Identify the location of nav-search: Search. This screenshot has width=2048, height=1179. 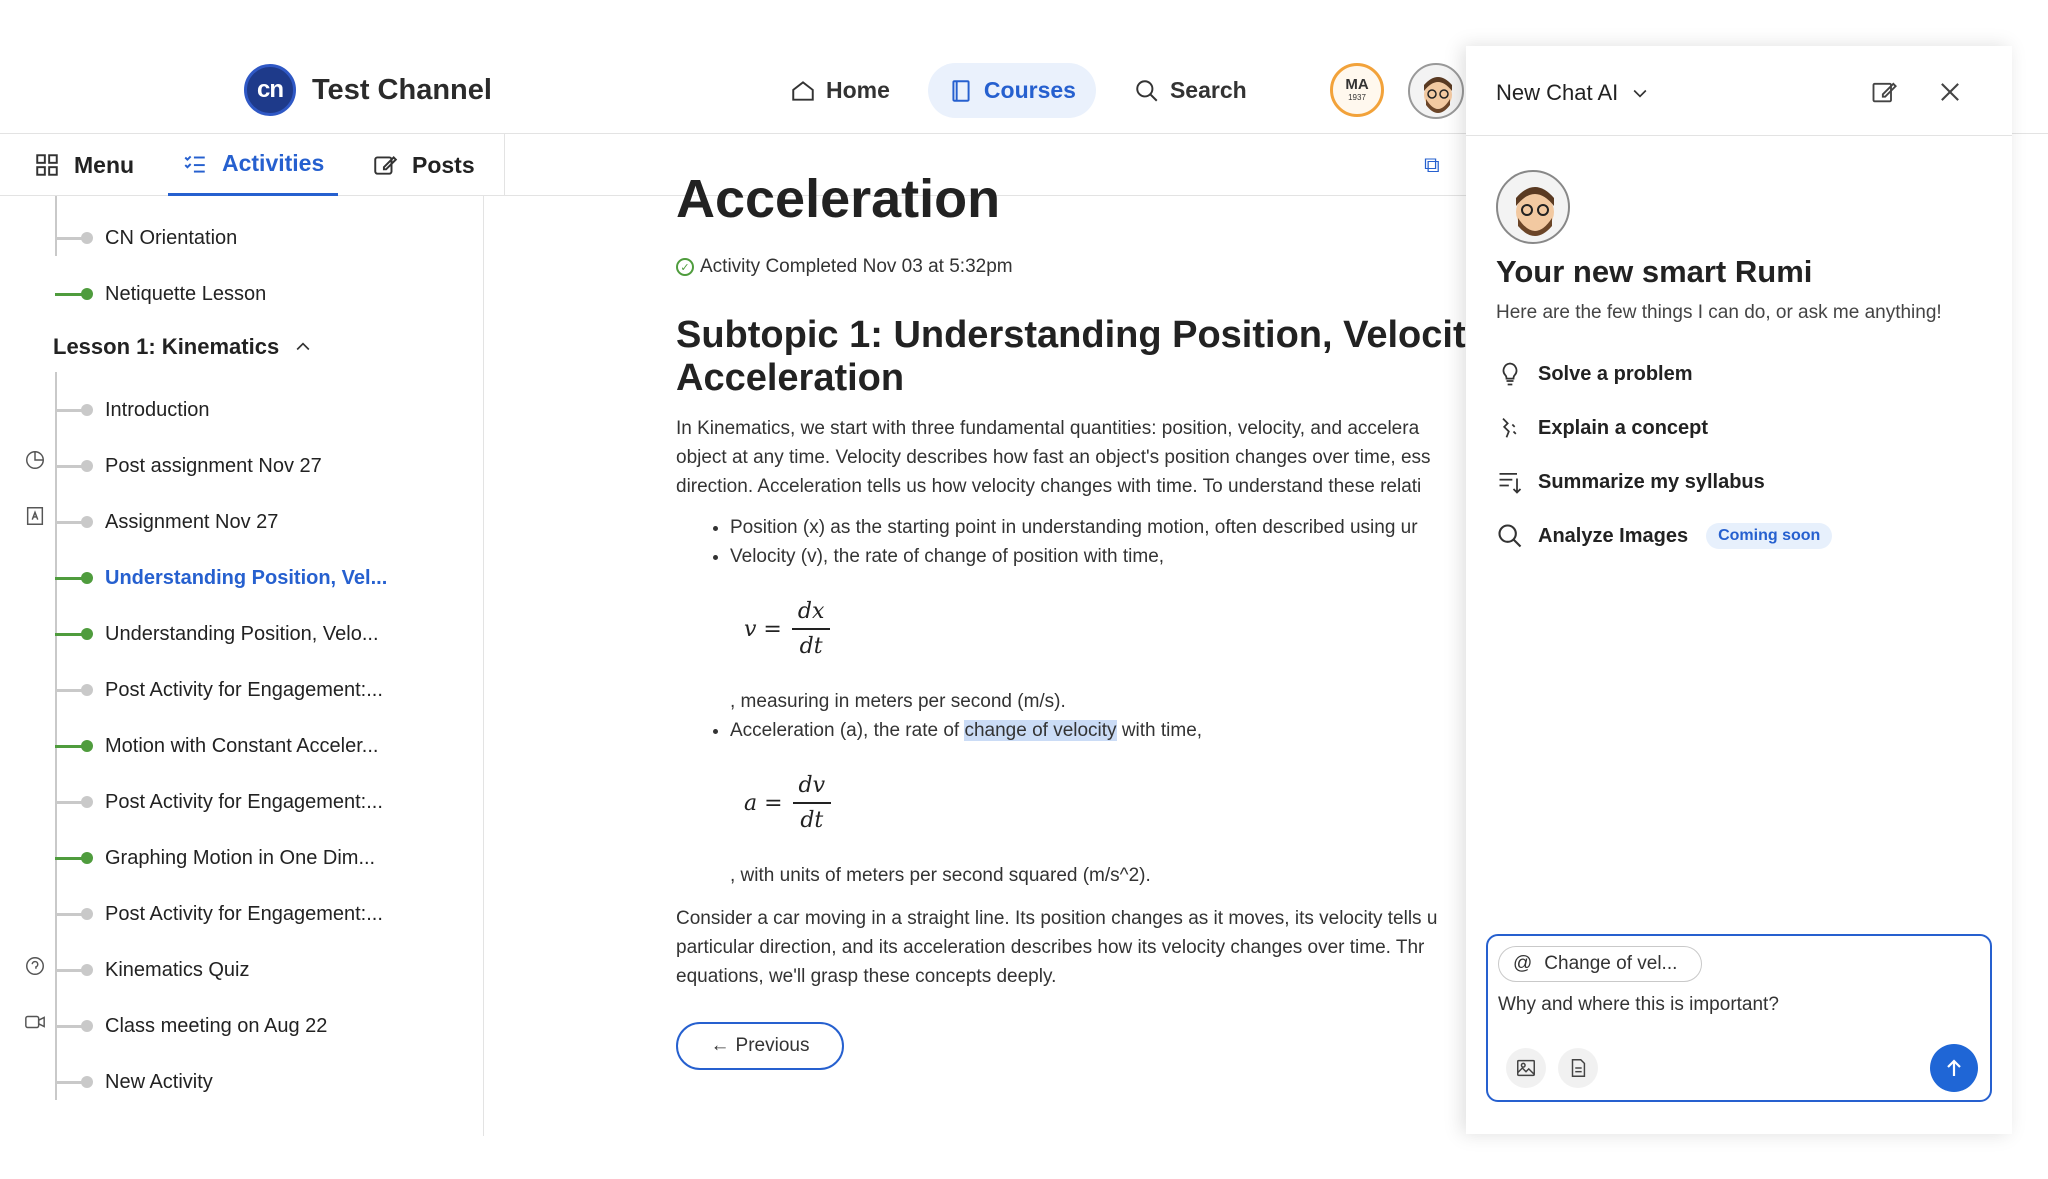
(1190, 90).